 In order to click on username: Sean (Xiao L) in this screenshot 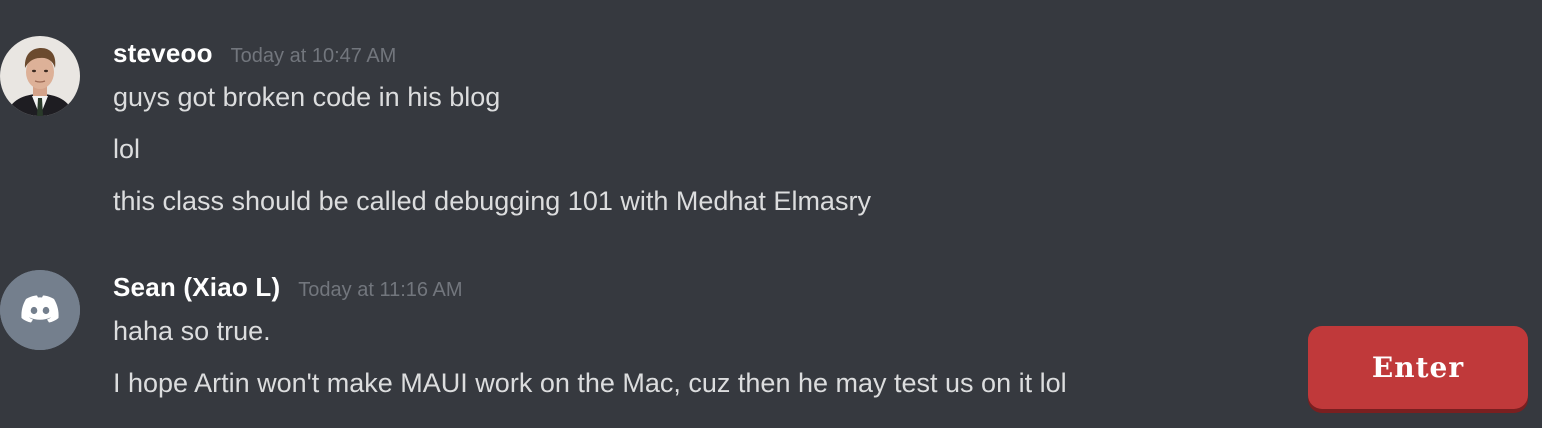, I will do `click(196, 287)`.